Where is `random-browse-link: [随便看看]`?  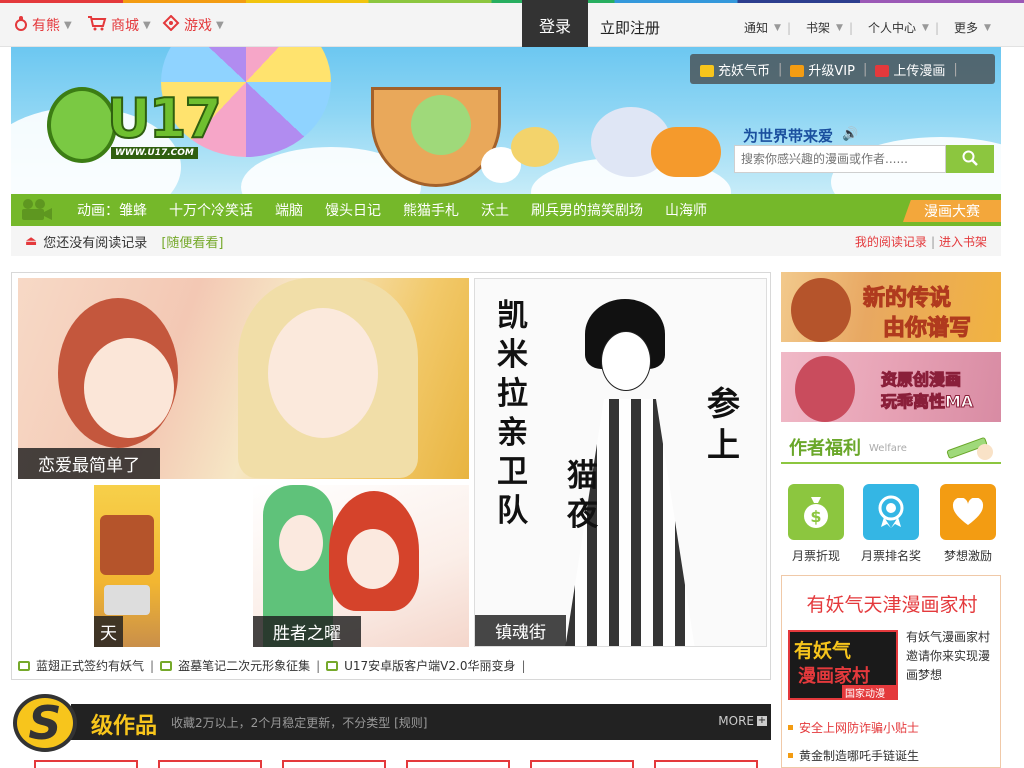 random-browse-link: [随便看看] is located at coordinates (192, 241).